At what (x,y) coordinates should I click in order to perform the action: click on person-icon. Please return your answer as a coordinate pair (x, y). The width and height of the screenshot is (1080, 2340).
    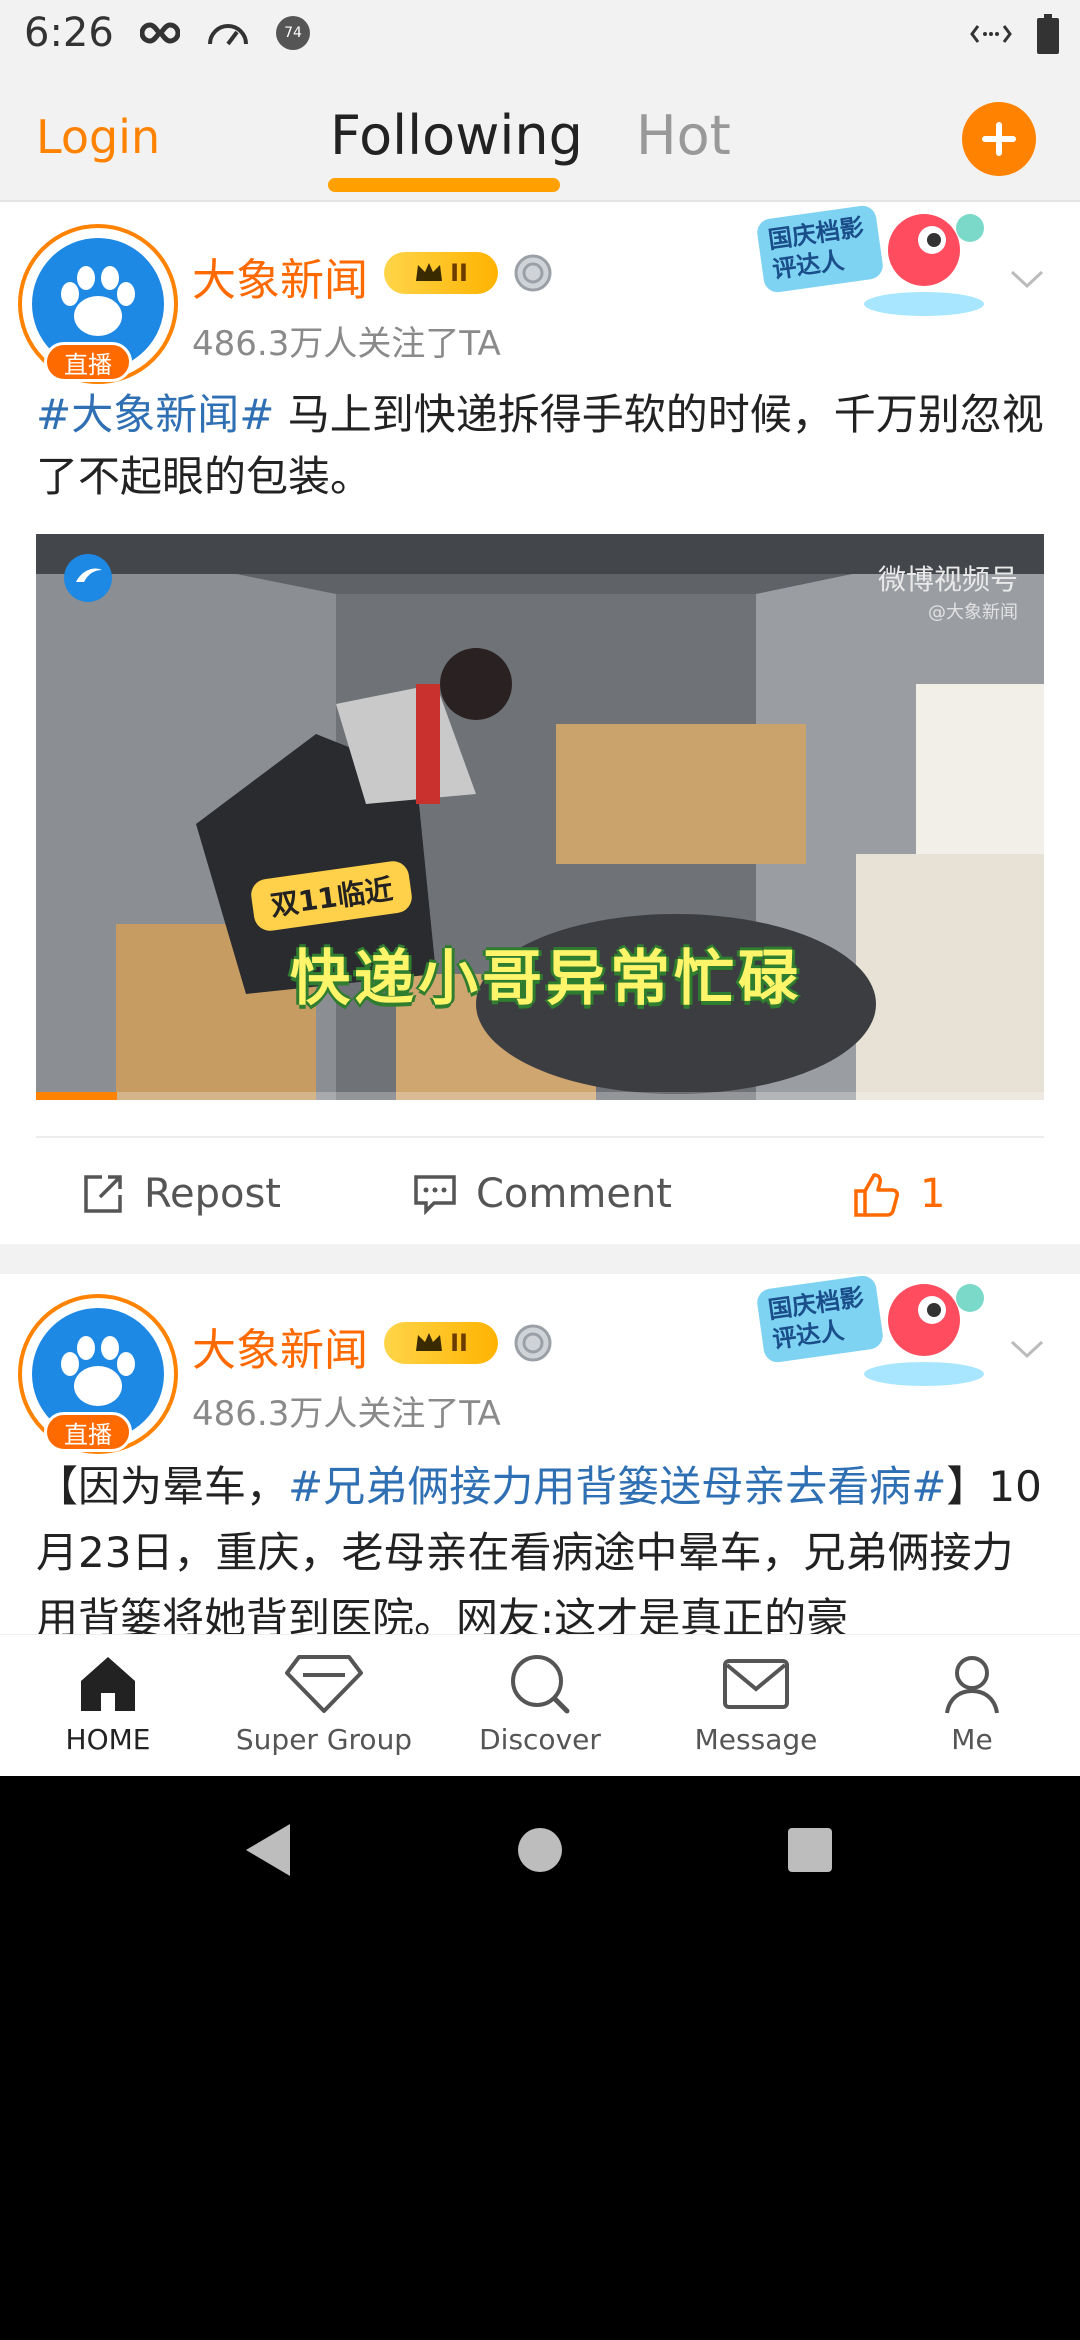
    Looking at the image, I should click on (972, 1685).